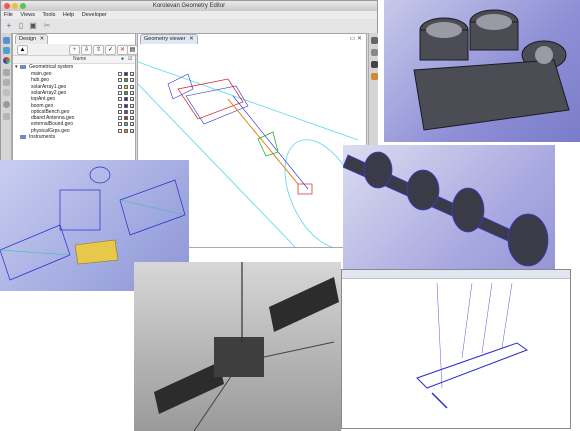 Image resolution: width=580 pixels, height=431 pixels. What do you see at coordinates (74, 124) in the screenshot?
I see `tree-item-row: externalBound.geo ✓` at bounding box center [74, 124].